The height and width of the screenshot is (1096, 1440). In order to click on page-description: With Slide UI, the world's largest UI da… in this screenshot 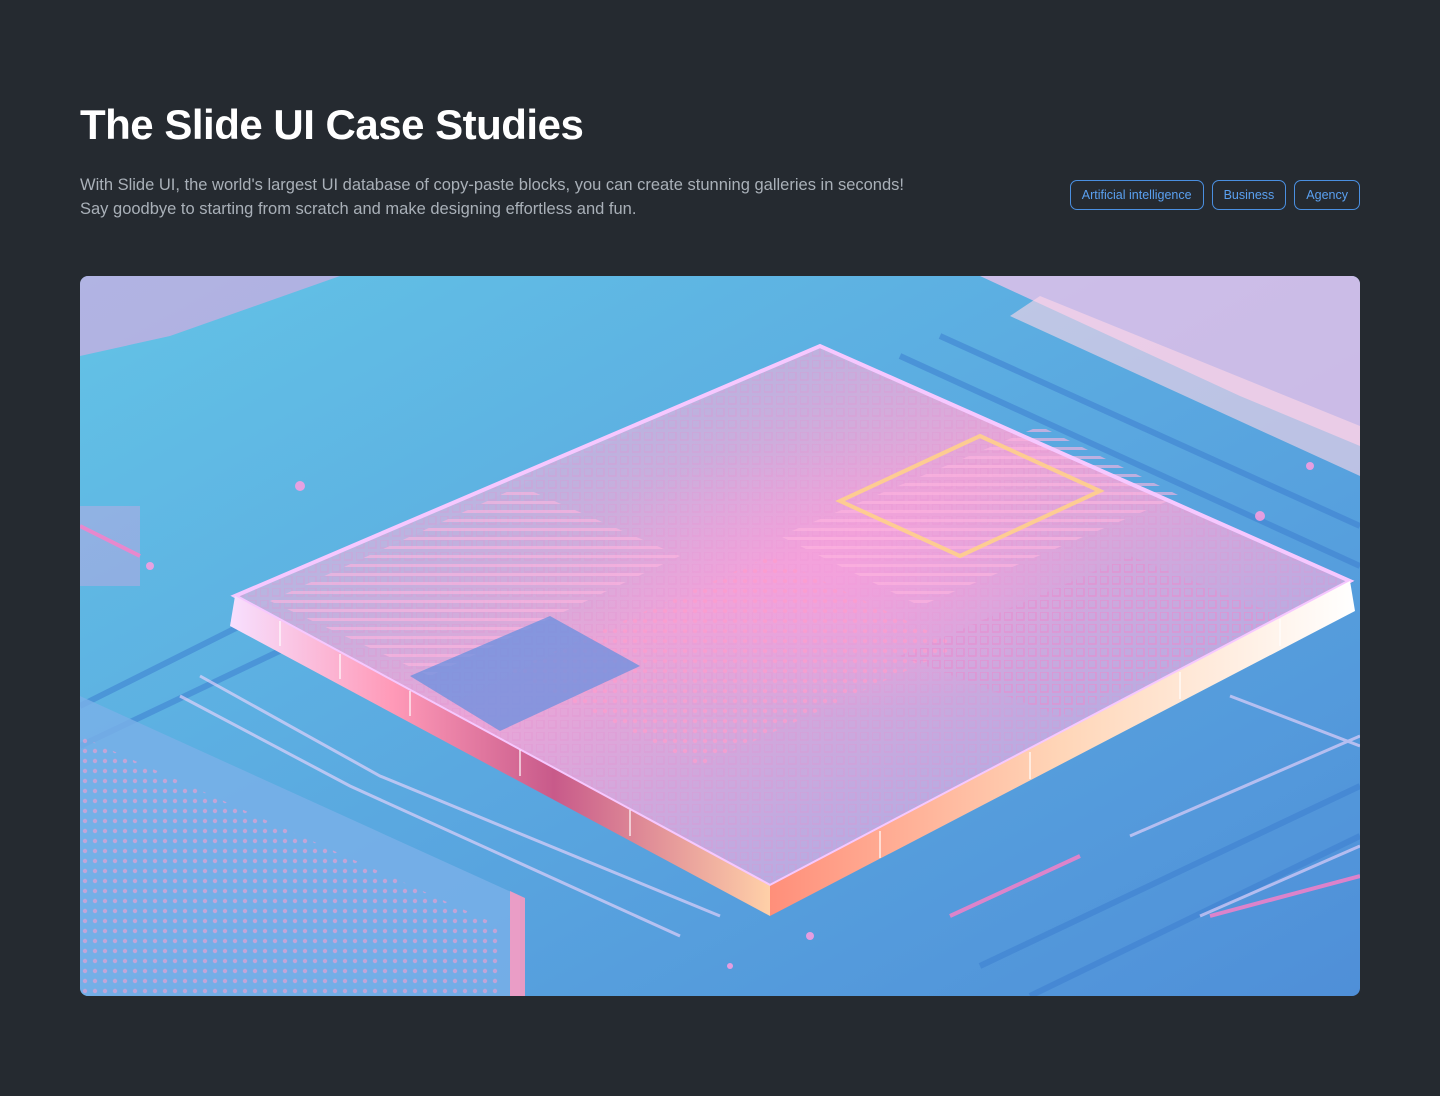, I will do `click(520, 197)`.